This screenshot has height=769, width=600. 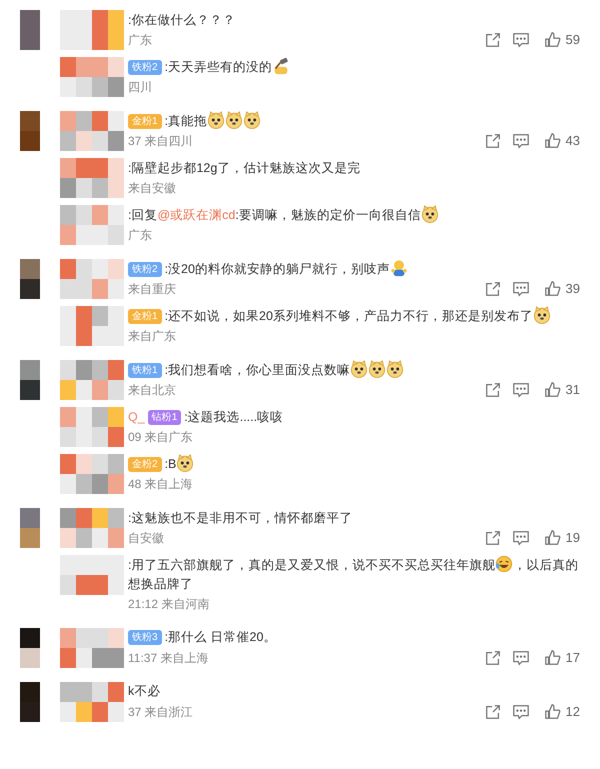 I want to click on comment-meta: 37 来自浙江, so click(x=160, y=712).